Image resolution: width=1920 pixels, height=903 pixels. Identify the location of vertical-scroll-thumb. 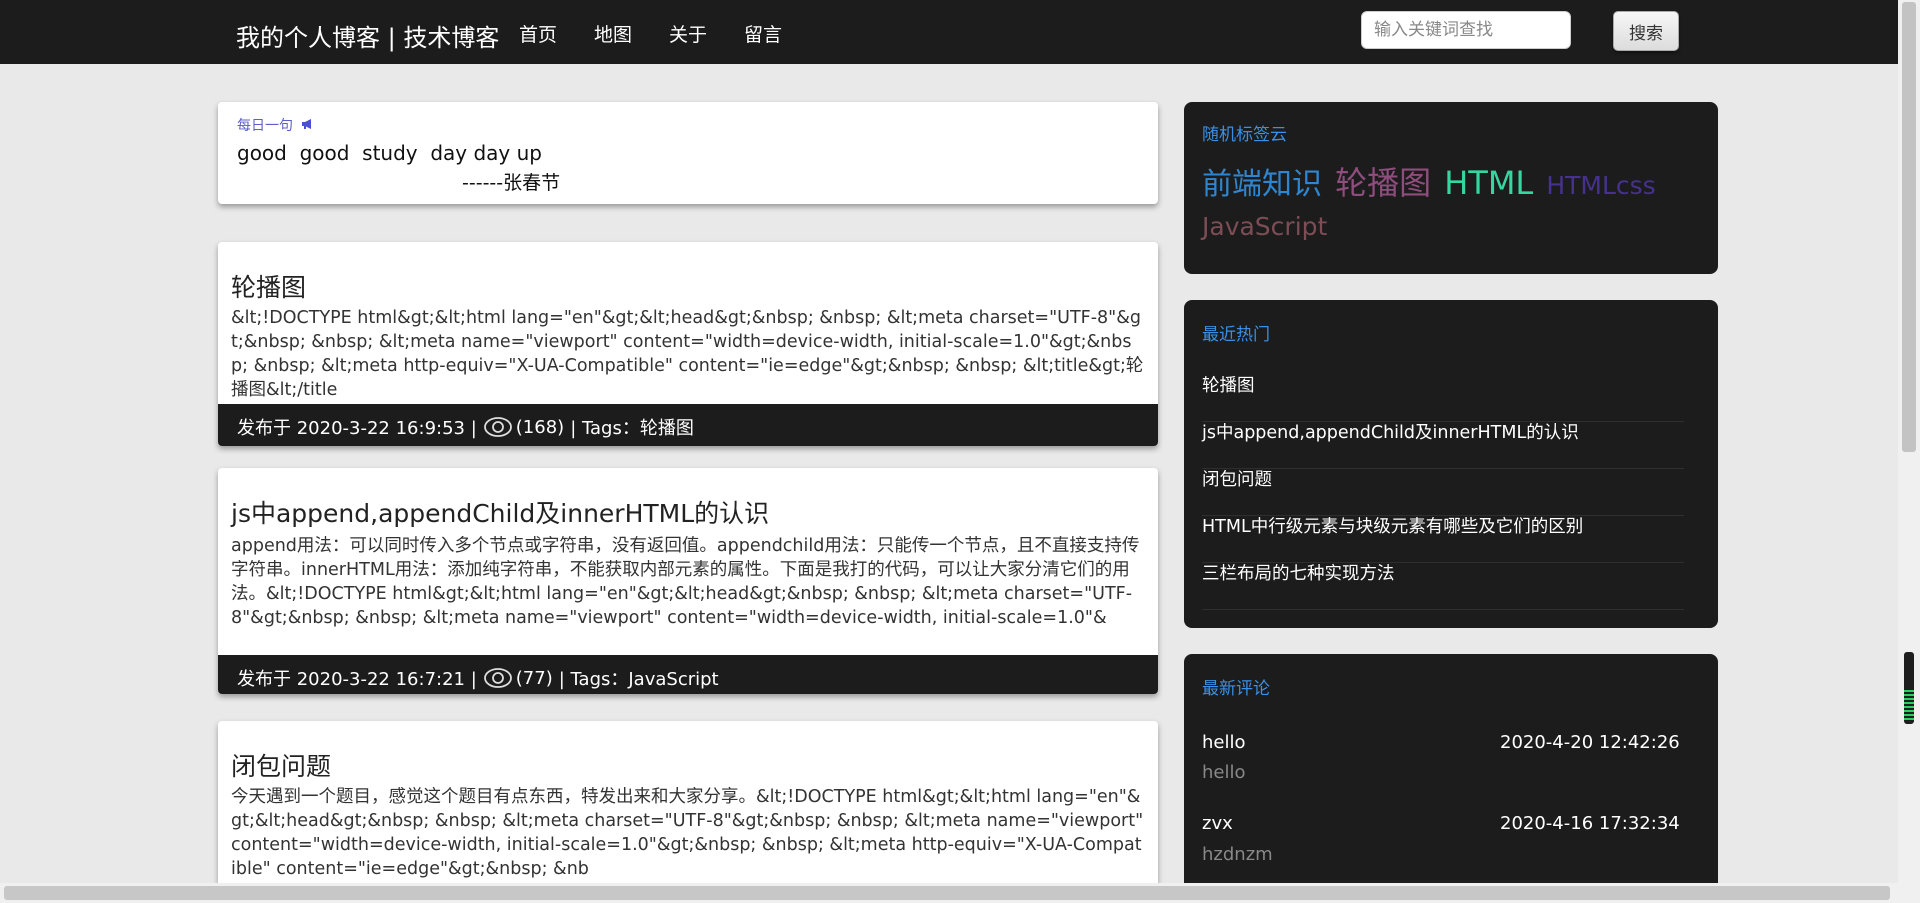
(1909, 227).